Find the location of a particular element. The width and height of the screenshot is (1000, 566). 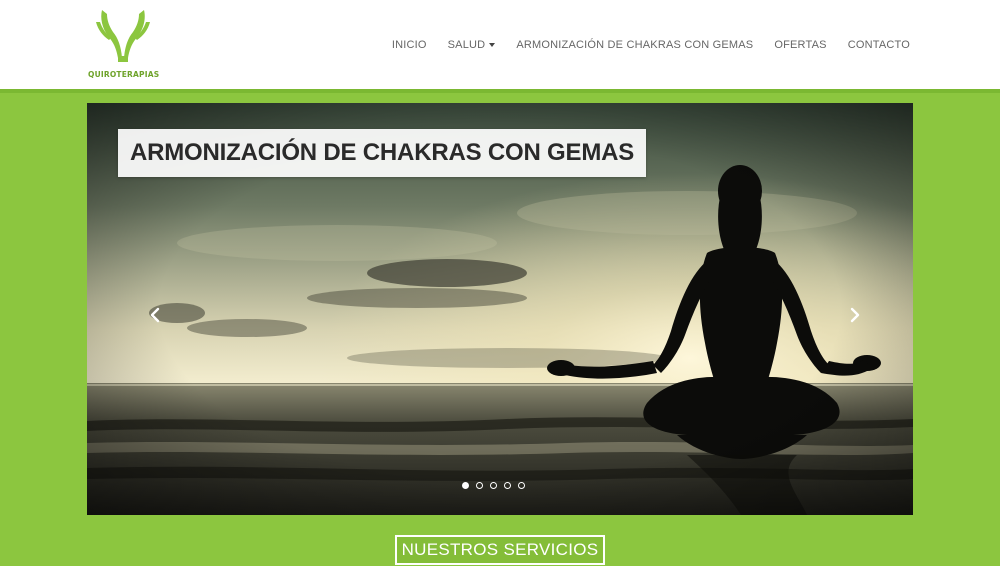

slider-prev-button is located at coordinates (155, 315).